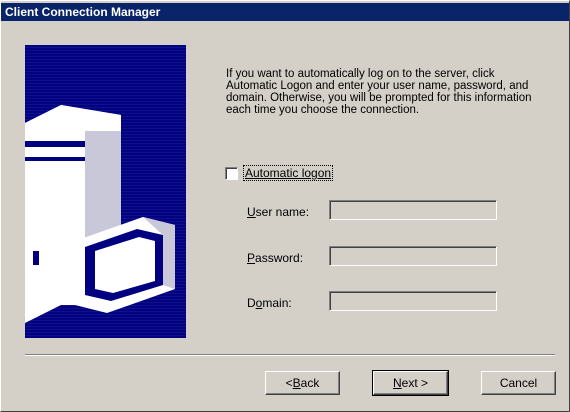 The image size is (570, 412). I want to click on title-bar: Client Connection Manager, so click(285, 12).